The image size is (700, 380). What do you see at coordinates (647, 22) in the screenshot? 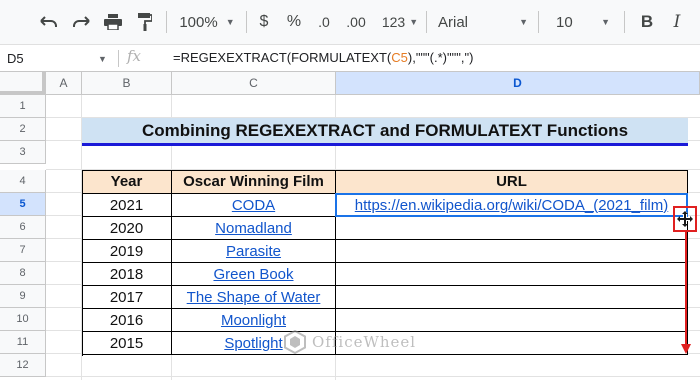
I see `bold-button: B` at bounding box center [647, 22].